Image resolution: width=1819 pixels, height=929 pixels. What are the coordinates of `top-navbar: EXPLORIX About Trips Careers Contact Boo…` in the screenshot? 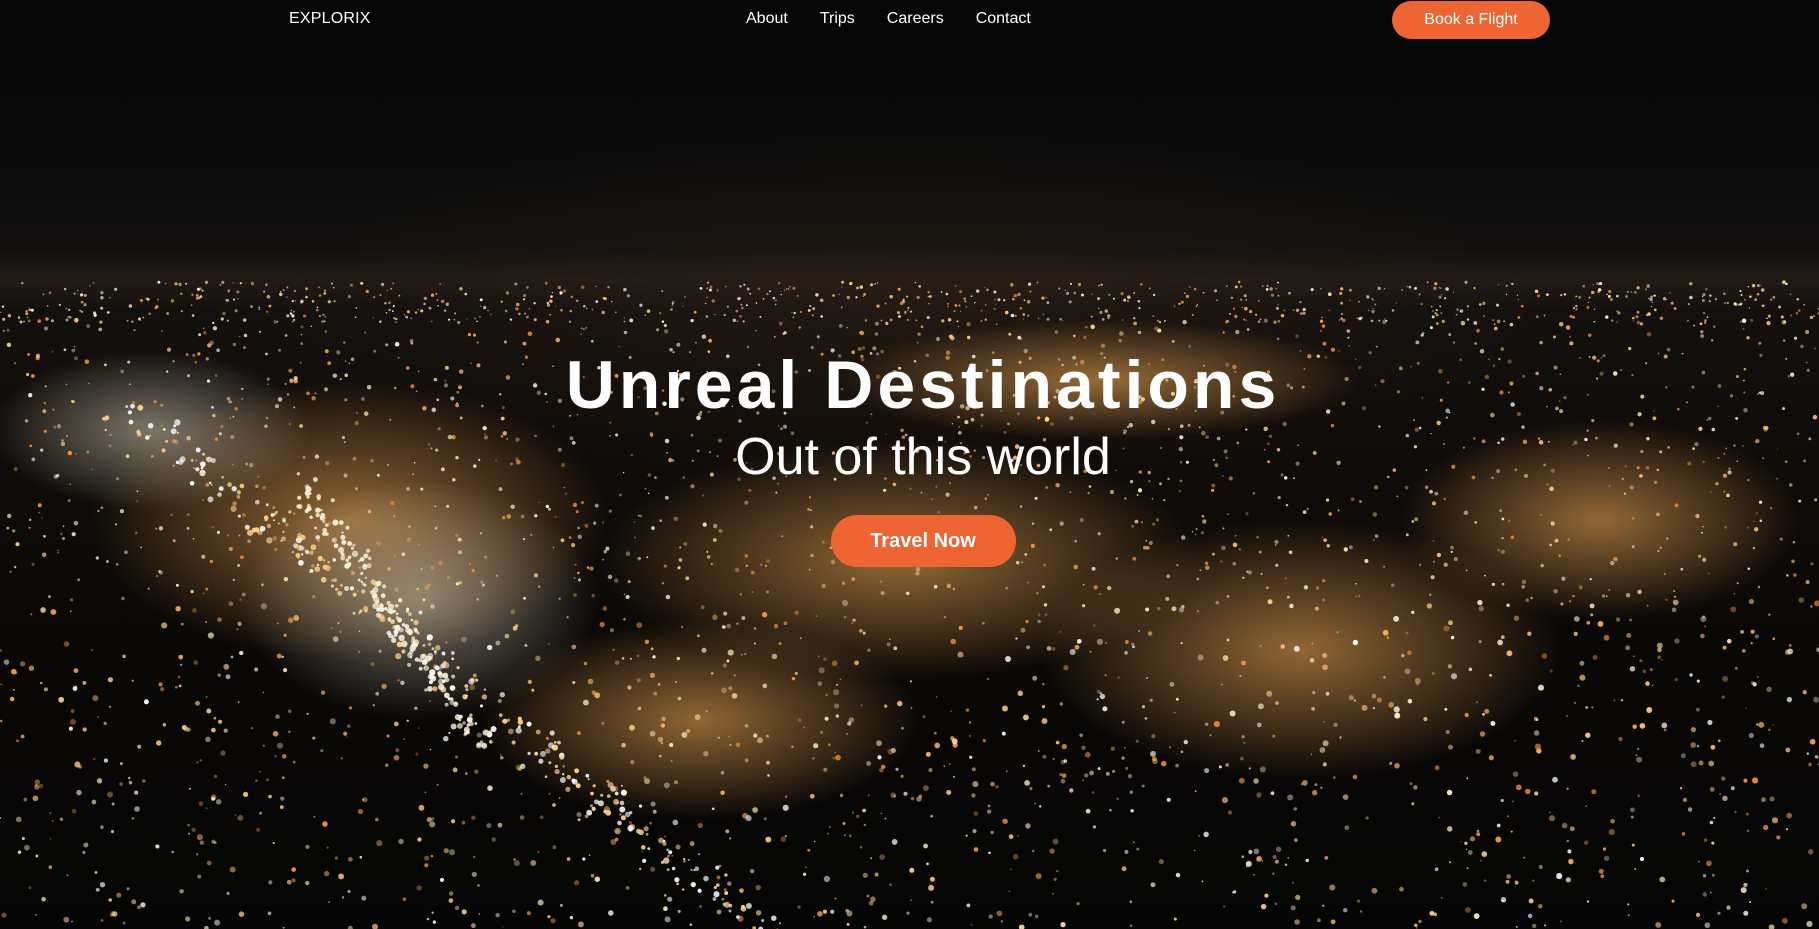 It's located at (909, 20).